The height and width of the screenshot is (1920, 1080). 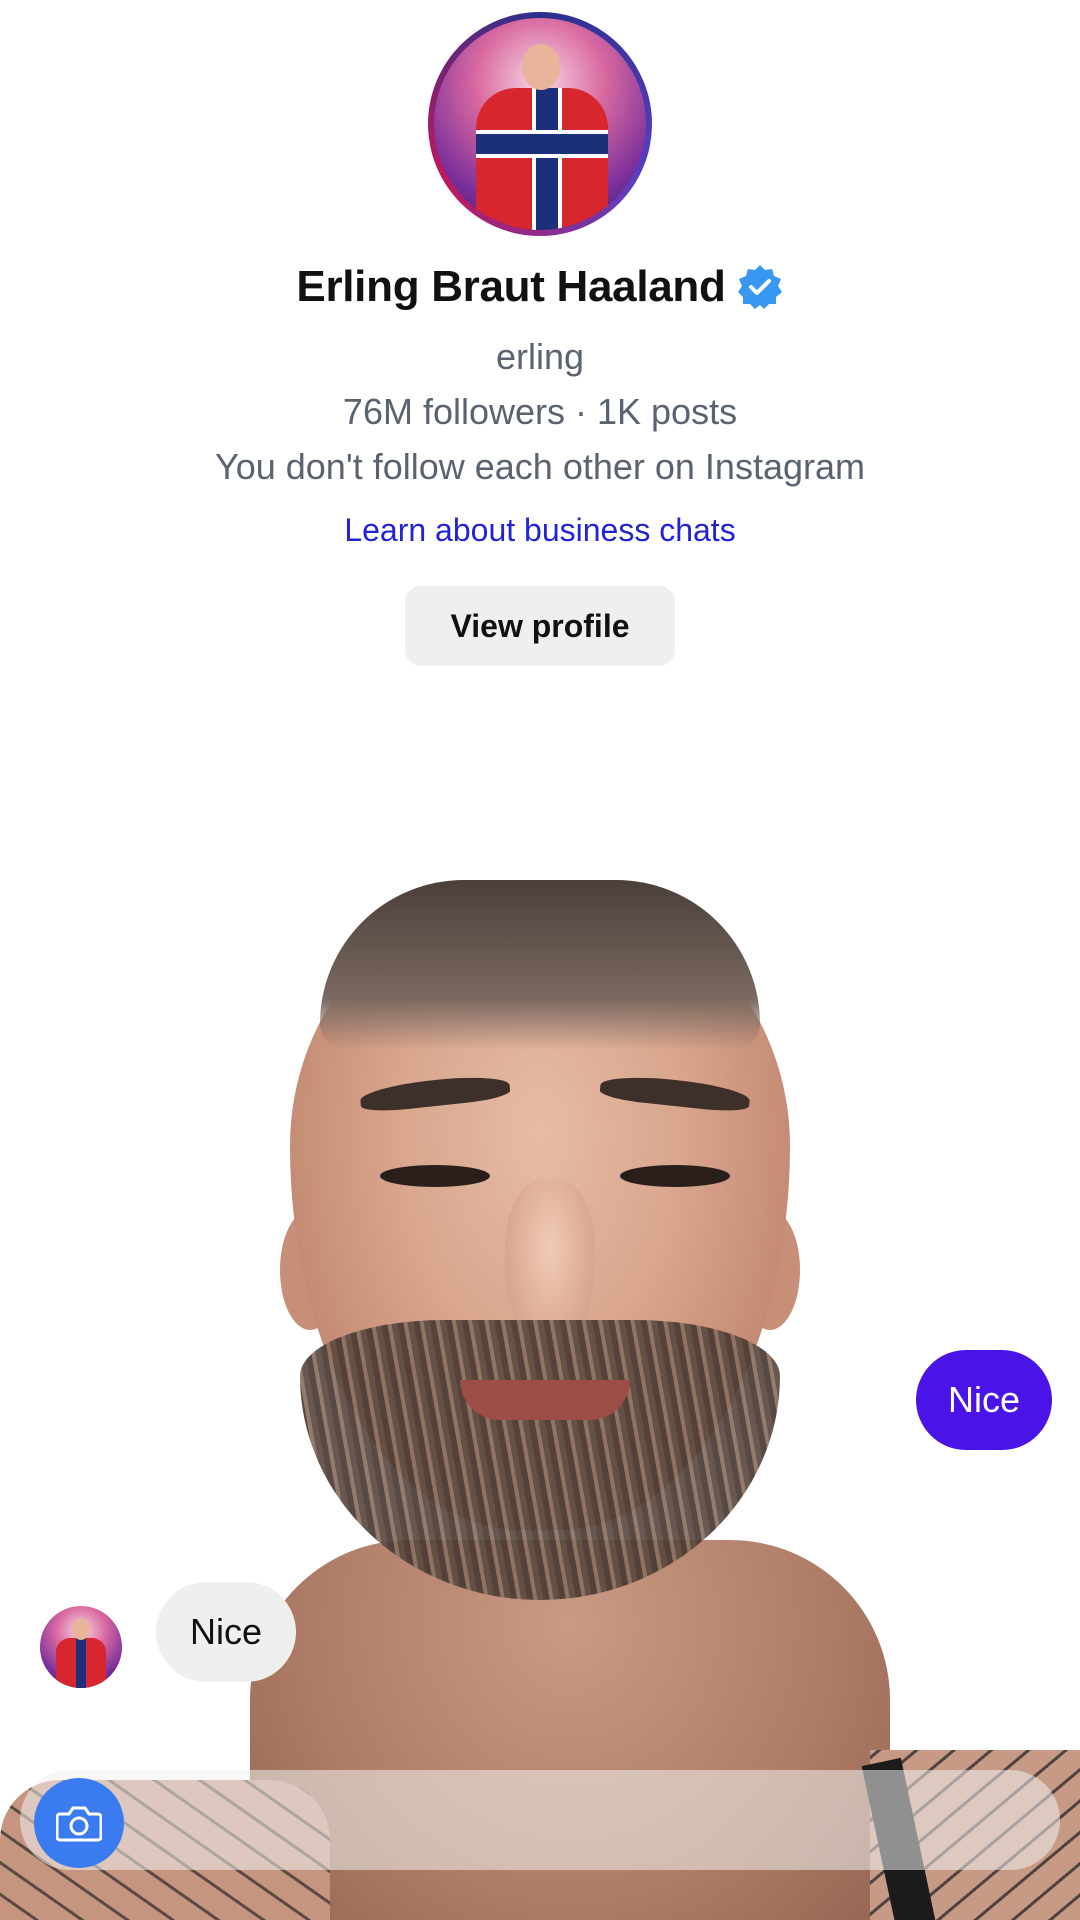 I want to click on overlay-eye-right, so click(x=675, y=1176).